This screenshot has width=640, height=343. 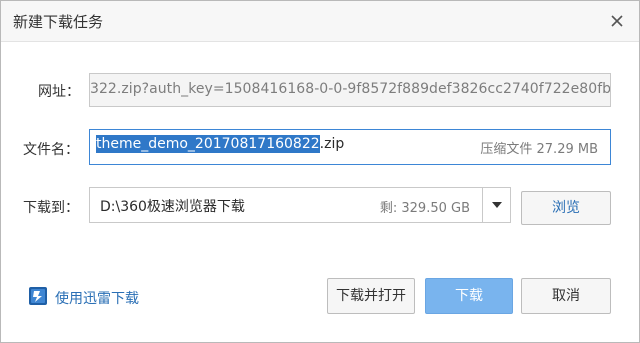 I want to click on cancel-button: 取消, so click(x=566, y=296).